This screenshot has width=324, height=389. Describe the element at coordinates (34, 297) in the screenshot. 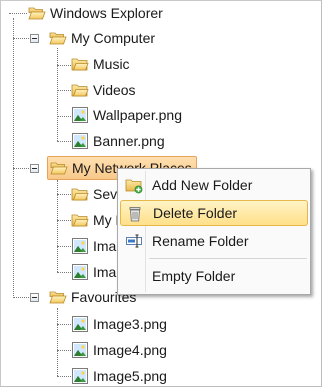

I see `collapse-toggle-favourites` at that location.